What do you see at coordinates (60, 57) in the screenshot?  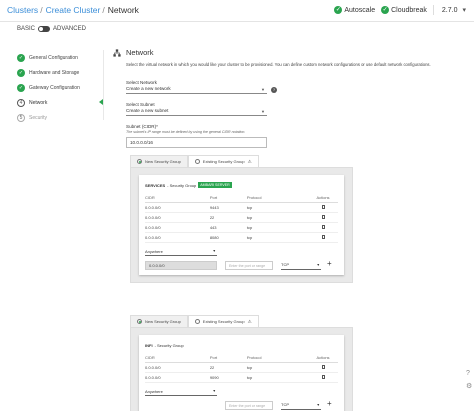 I see `step-general-configuration: ✓ General Configuration` at bounding box center [60, 57].